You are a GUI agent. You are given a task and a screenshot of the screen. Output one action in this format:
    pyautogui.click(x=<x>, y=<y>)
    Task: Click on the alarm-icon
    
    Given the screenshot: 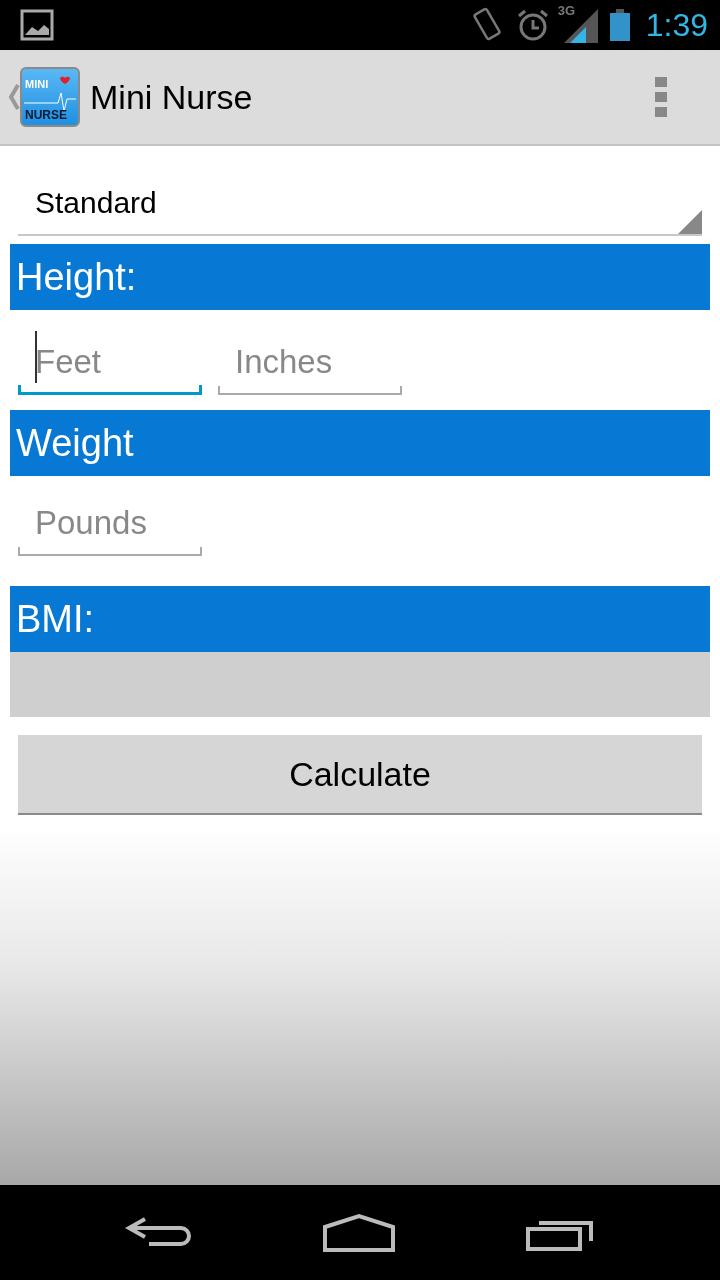 What is the action you would take?
    pyautogui.click(x=532, y=25)
    